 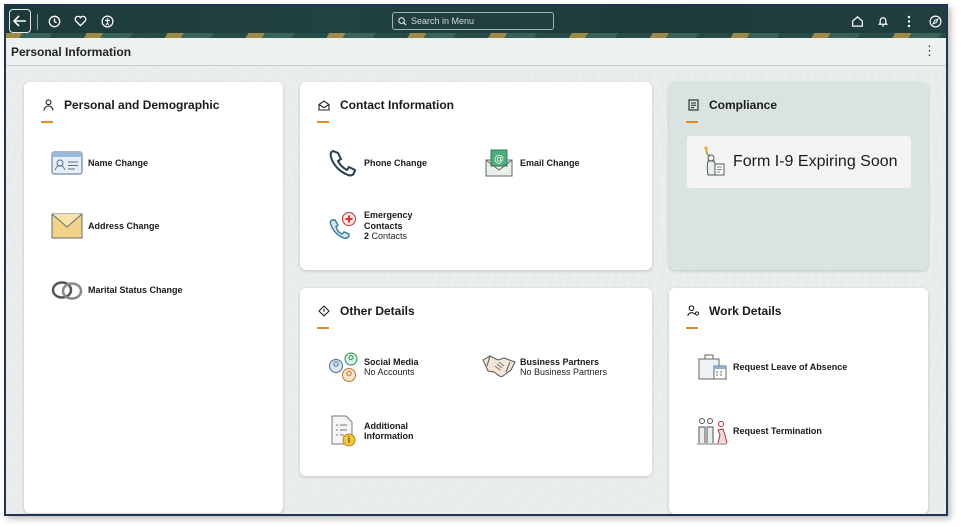 What do you see at coordinates (712, 367) in the screenshot?
I see `suitcase-calendar-icon` at bounding box center [712, 367].